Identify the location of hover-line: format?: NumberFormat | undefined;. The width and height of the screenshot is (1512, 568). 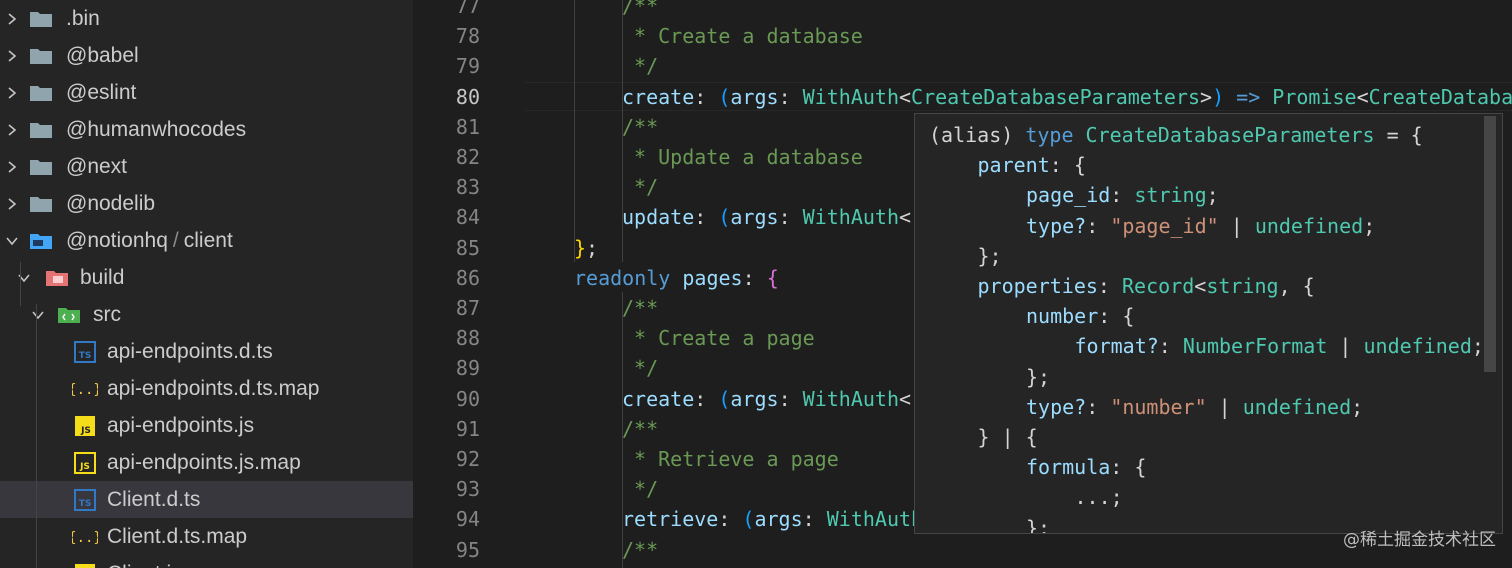
(1279, 346).